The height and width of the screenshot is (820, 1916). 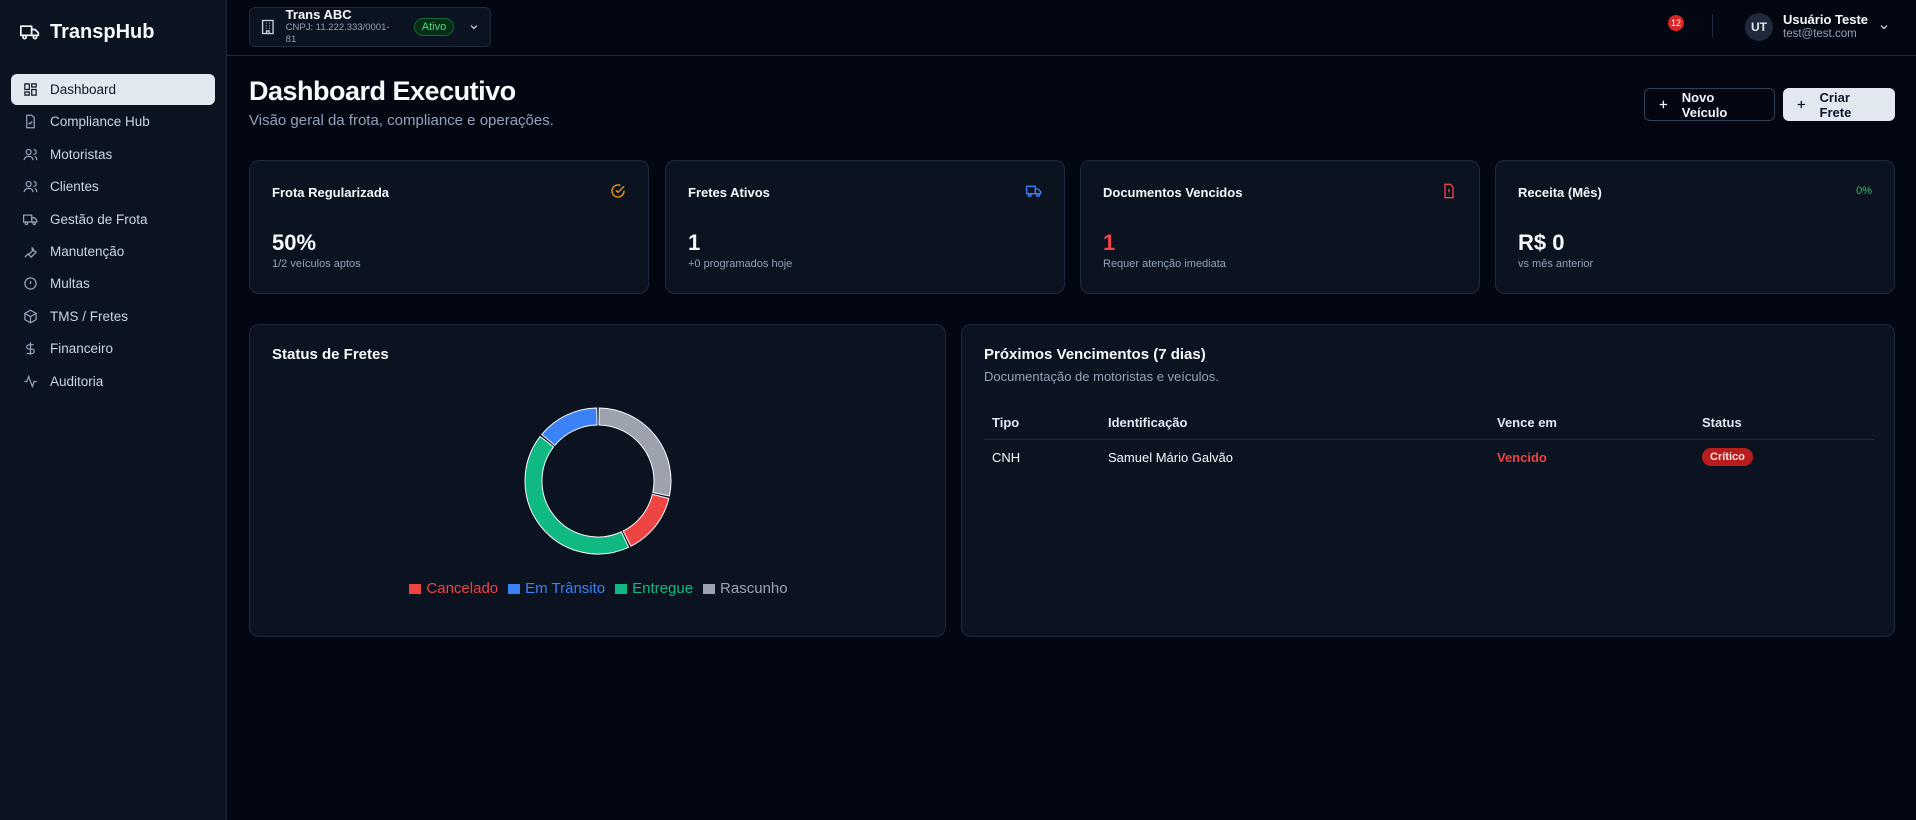 I want to click on donut-slice-cancelado, so click(x=646, y=520).